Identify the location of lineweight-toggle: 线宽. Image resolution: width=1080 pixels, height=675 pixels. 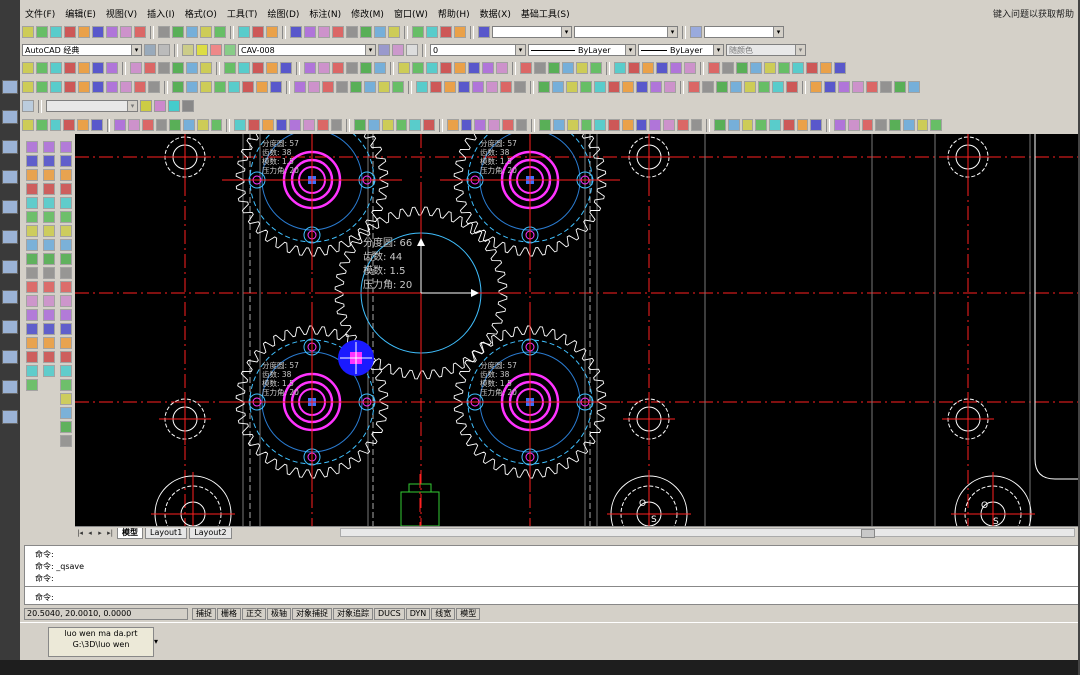
(443, 614).